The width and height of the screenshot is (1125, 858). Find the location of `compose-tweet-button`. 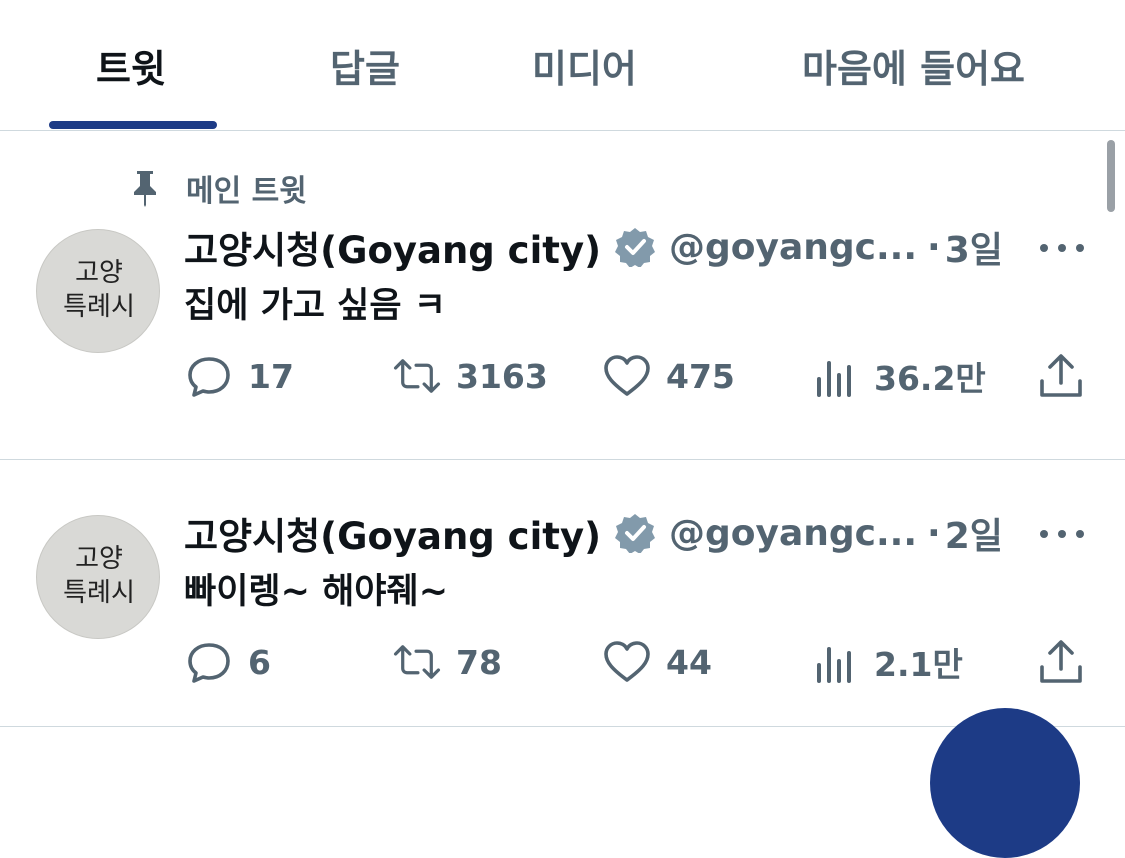

compose-tweet-button is located at coordinates (1005, 783).